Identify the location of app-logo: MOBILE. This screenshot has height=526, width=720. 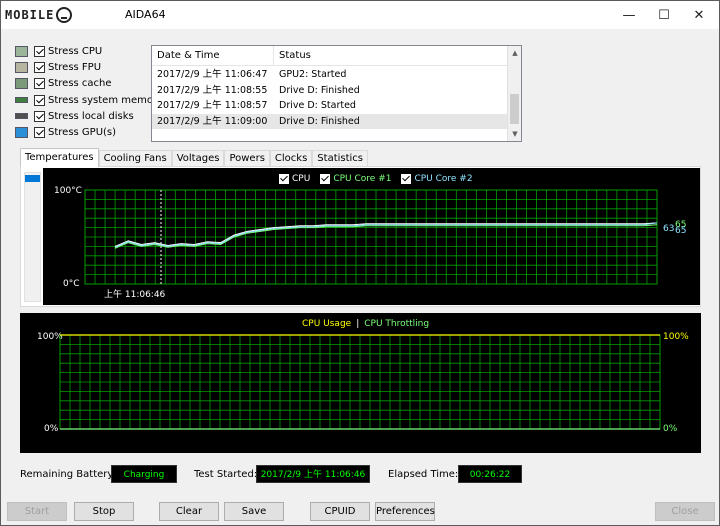
(39, 15).